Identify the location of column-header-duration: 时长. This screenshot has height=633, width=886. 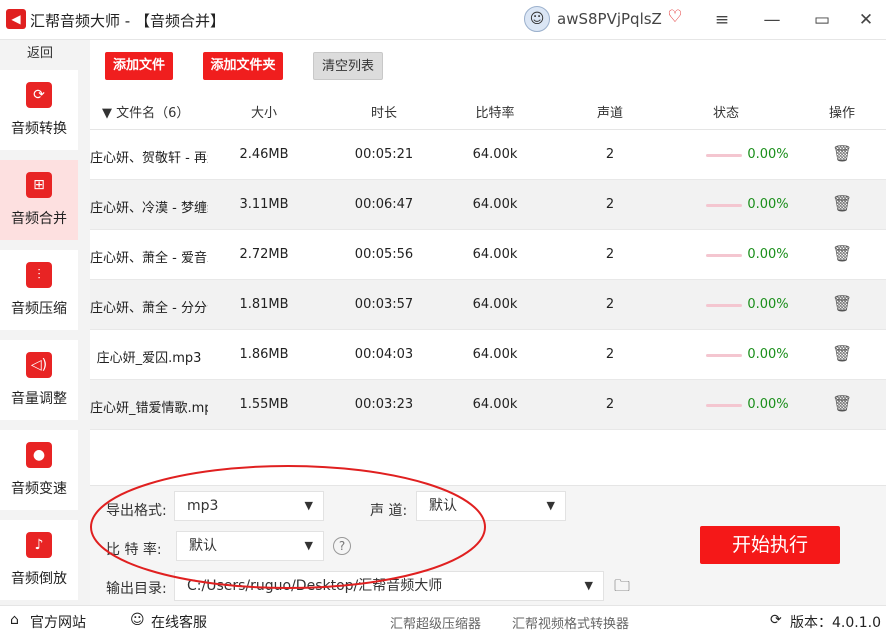
(383, 113).